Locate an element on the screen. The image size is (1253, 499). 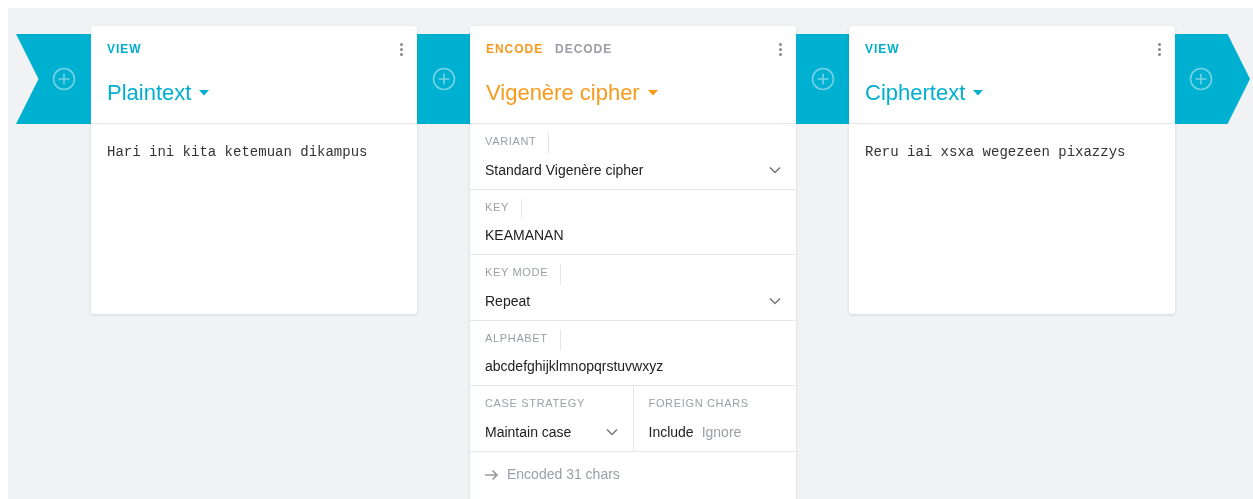
select-field: Repeat is located at coordinates (633, 301).